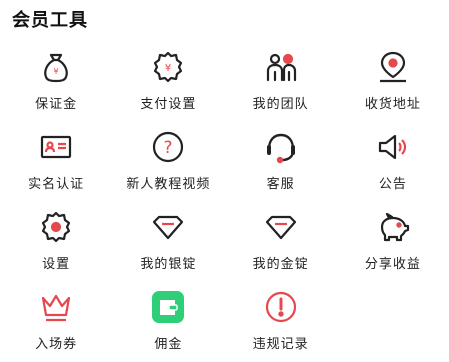  Describe the element at coordinates (281, 147) in the screenshot. I see `headset-icon` at that location.